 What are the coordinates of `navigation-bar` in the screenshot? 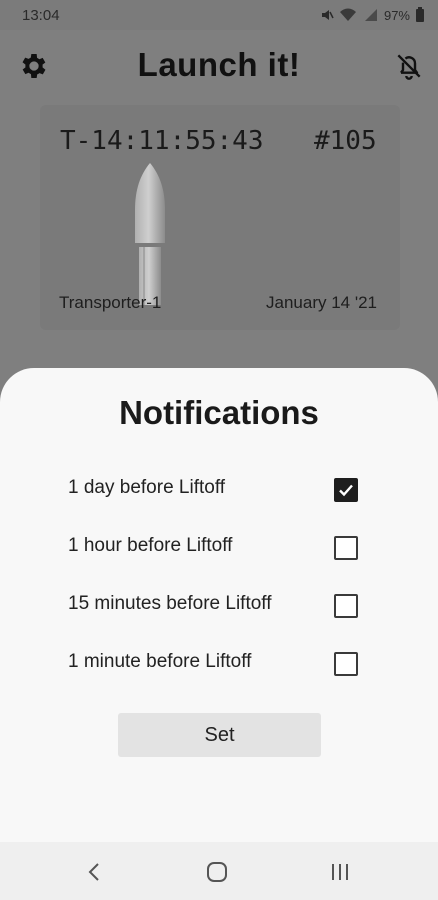 It's located at (219, 871).